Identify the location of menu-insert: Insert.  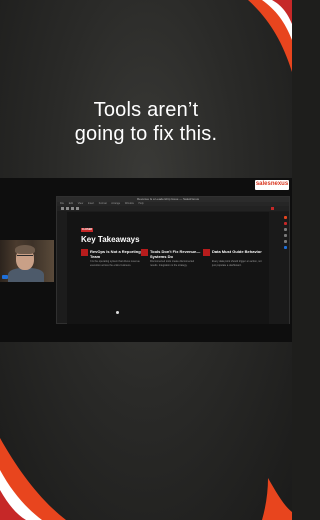
(91, 203).